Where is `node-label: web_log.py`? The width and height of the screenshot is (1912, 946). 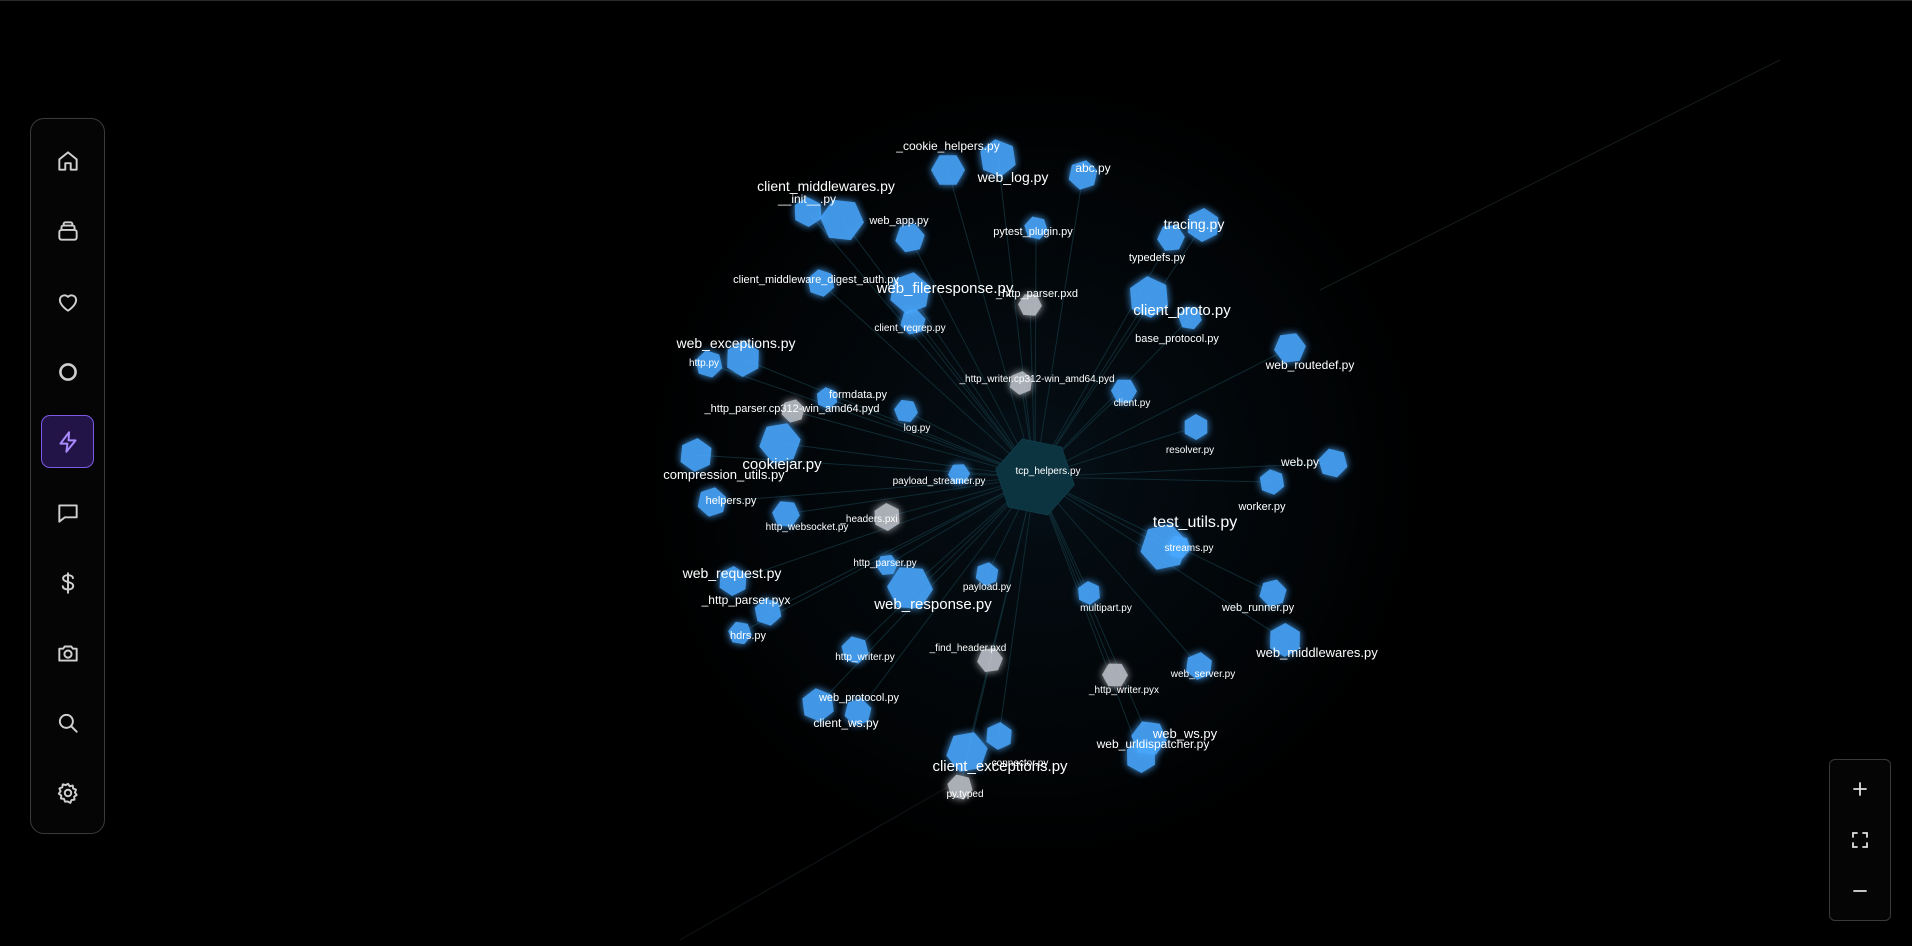
node-label: web_log.py is located at coordinates (1013, 177).